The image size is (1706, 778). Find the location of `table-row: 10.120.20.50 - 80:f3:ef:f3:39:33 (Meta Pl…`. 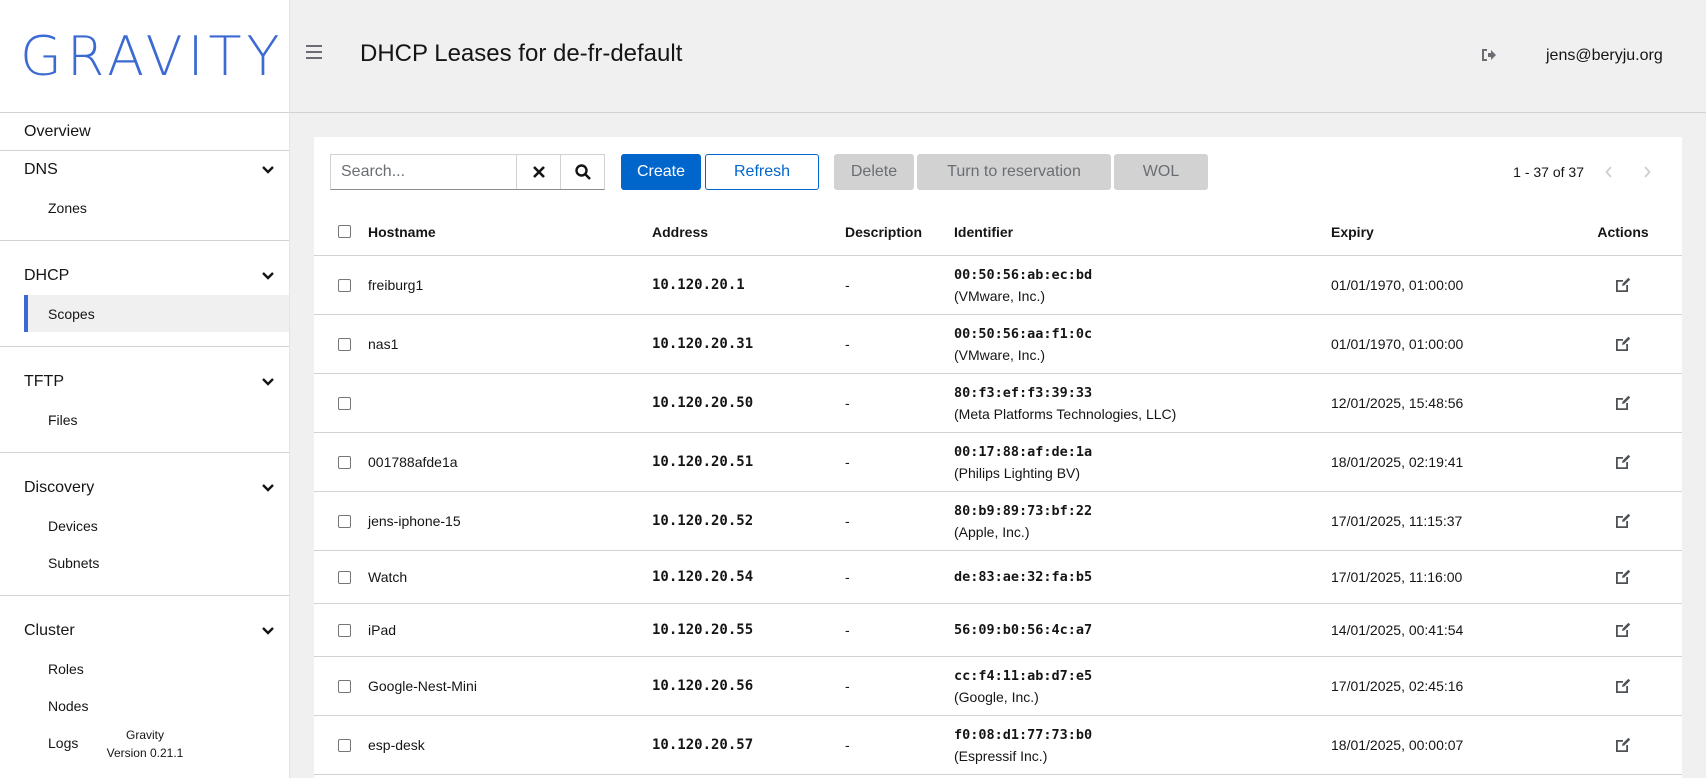

table-row: 10.120.20.50 - 80:f3:ef:f3:39:33 (Meta Pl… is located at coordinates (998, 403).